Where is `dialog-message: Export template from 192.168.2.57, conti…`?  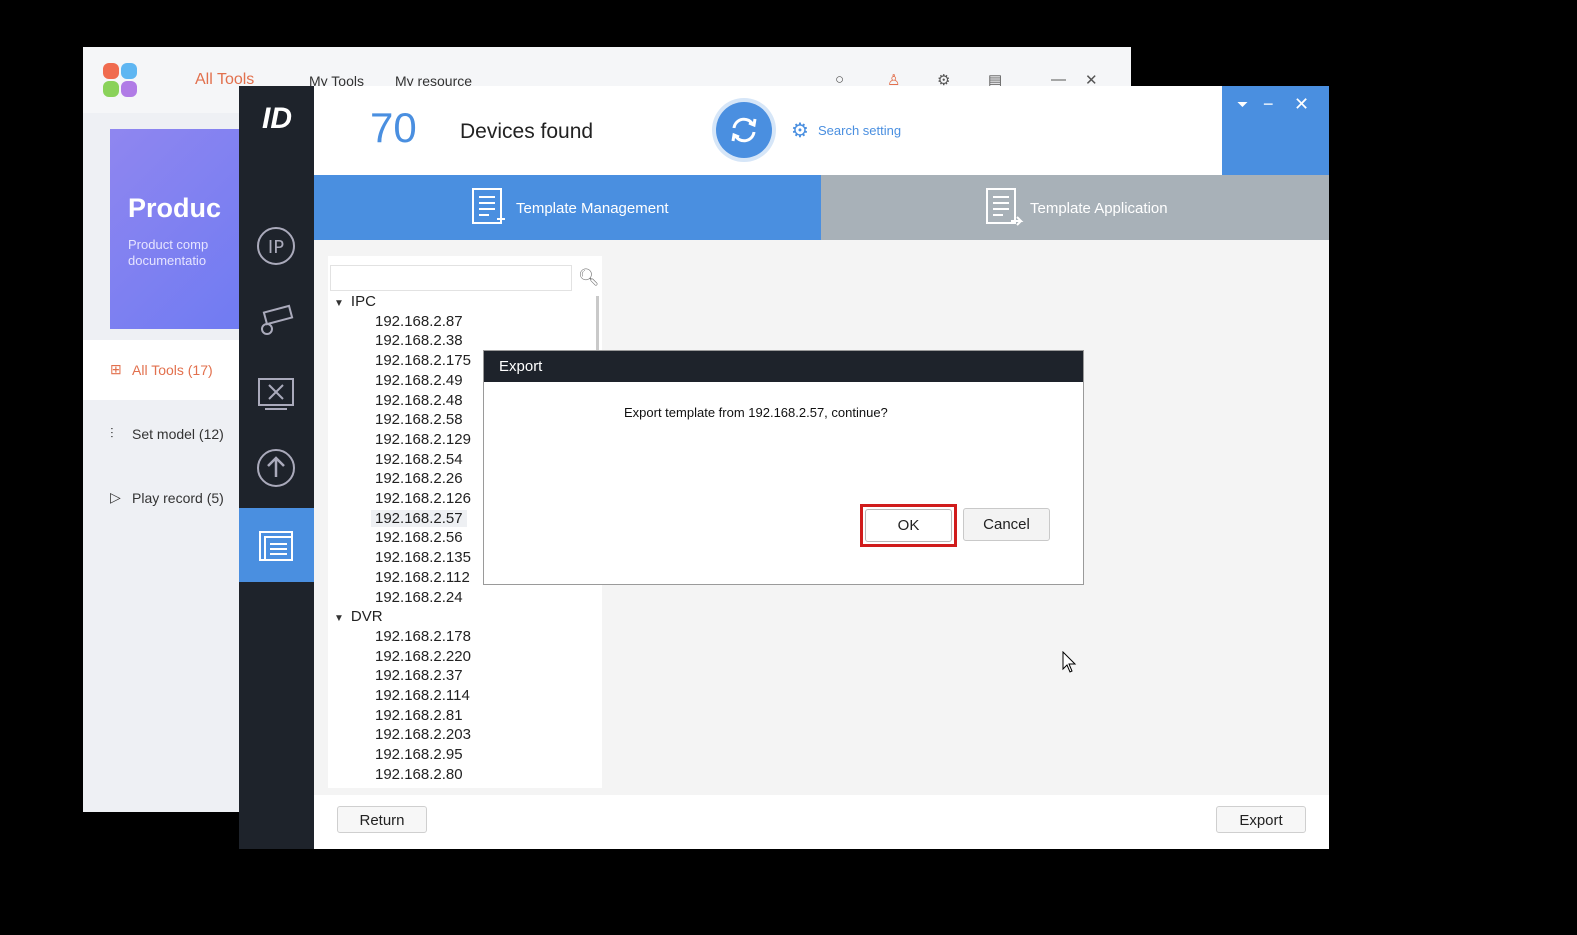
dialog-message: Export template from 192.168.2.57, conti… is located at coordinates (756, 412).